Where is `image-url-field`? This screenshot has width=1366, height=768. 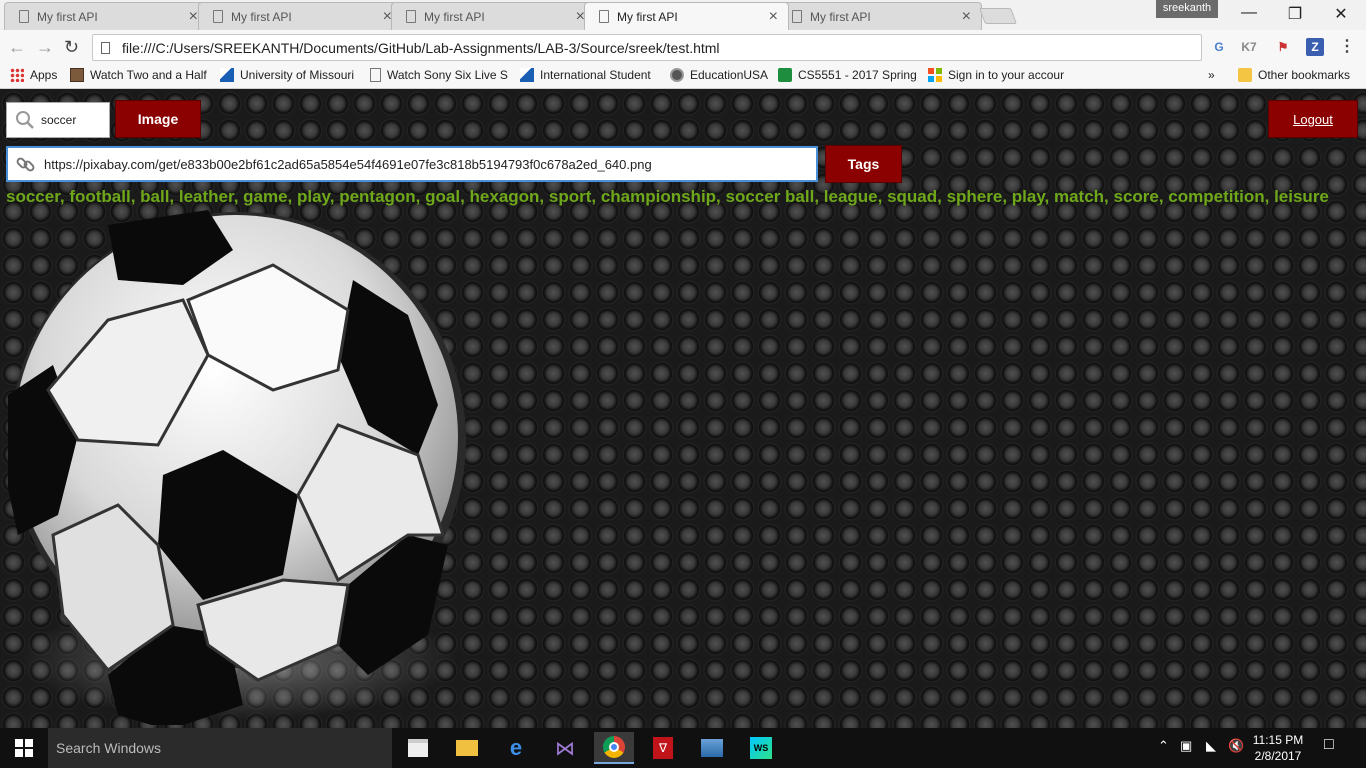
image-url-field is located at coordinates (412, 164).